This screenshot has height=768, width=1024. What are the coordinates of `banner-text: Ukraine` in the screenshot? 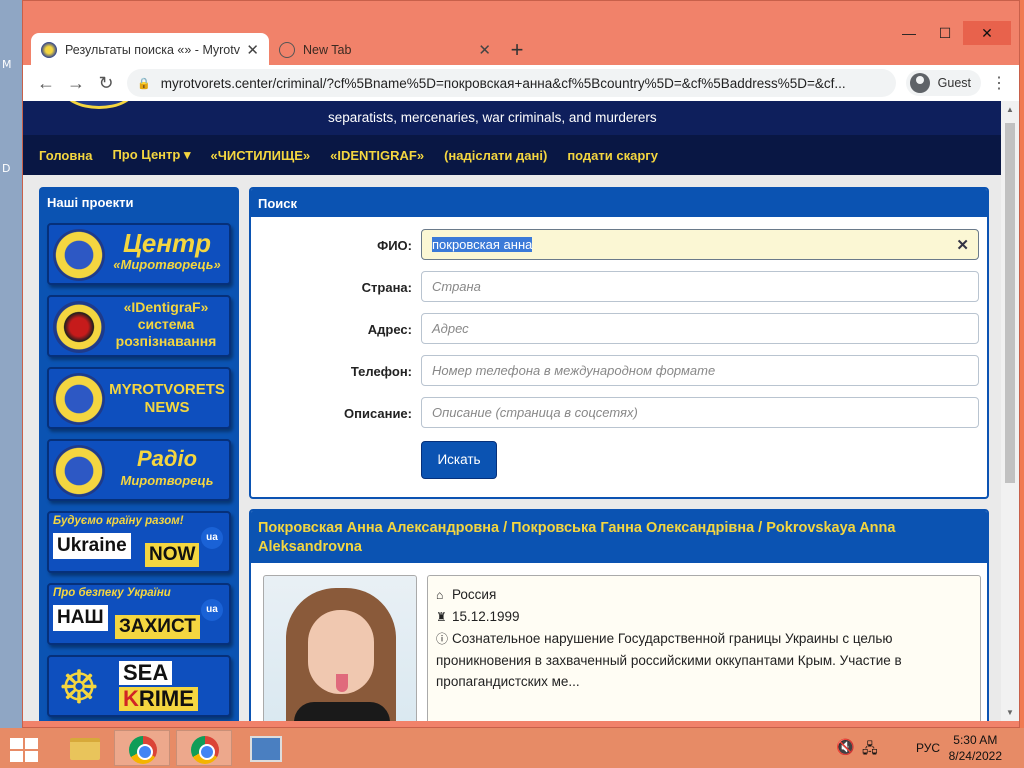 It's located at (92, 546).